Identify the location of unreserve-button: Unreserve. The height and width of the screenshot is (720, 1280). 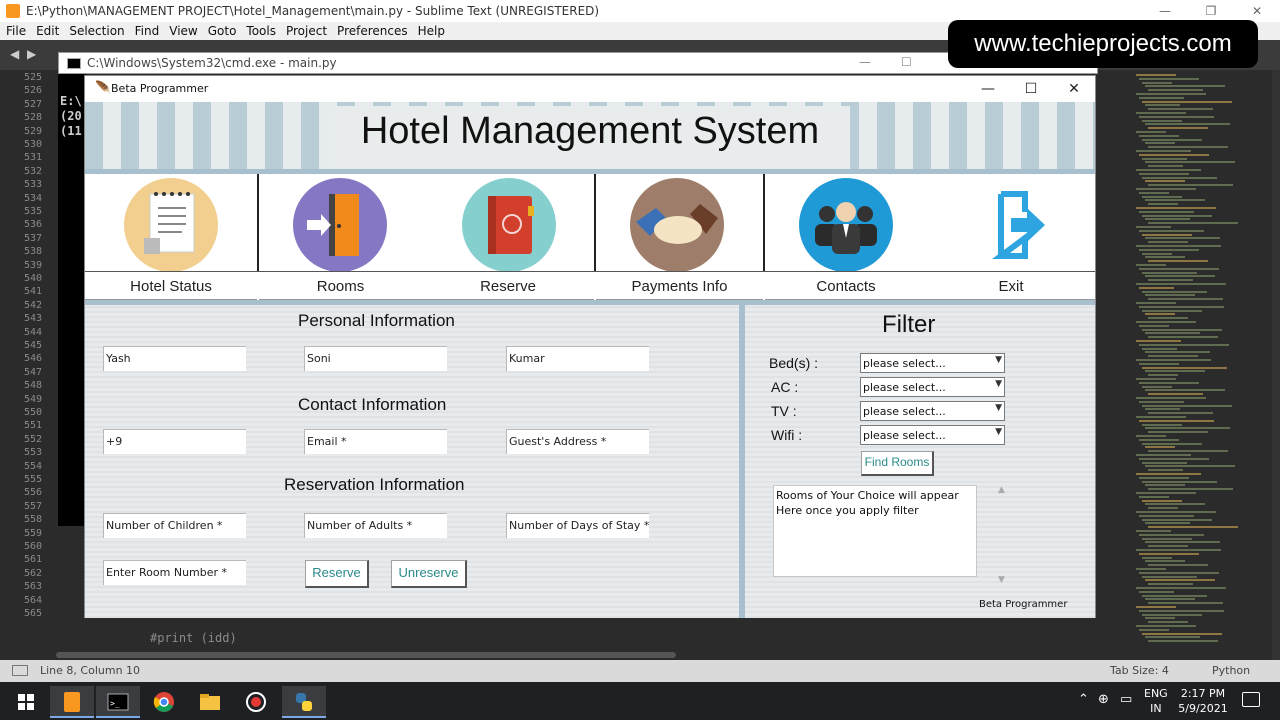
(429, 574).